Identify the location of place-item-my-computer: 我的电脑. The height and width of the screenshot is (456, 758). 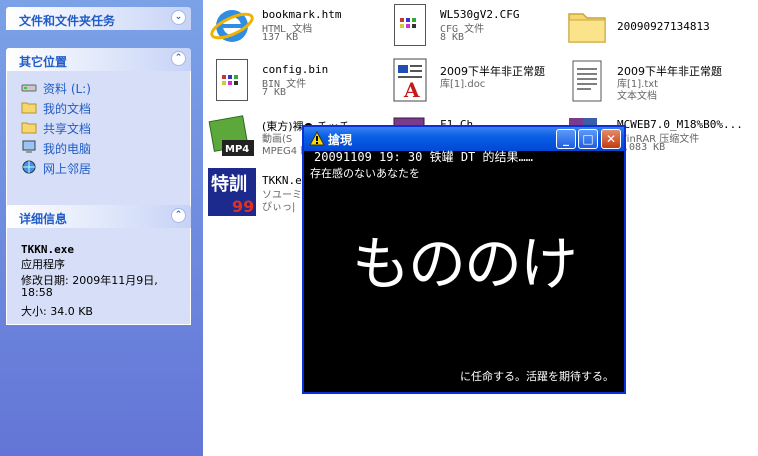
(98, 147).